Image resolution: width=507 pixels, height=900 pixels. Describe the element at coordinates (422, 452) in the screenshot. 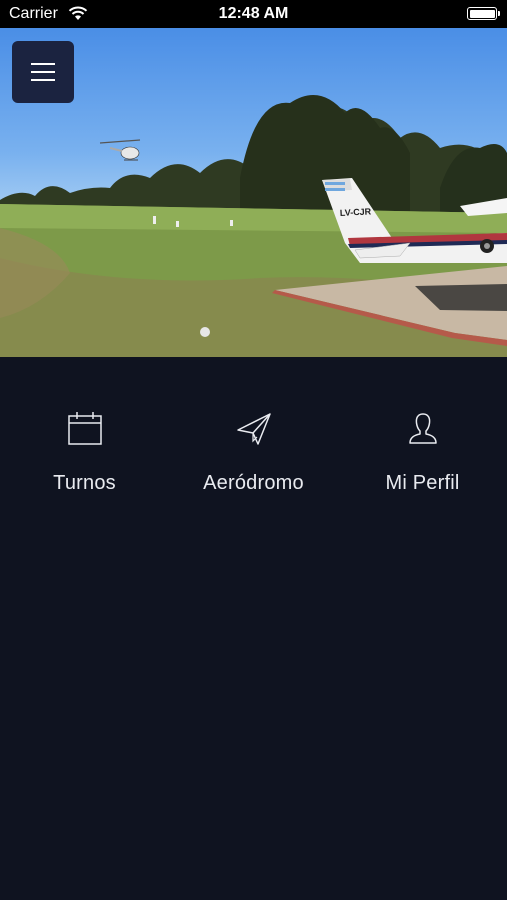

I see `nav-item-mi-perfil: Mi Perfil` at that location.